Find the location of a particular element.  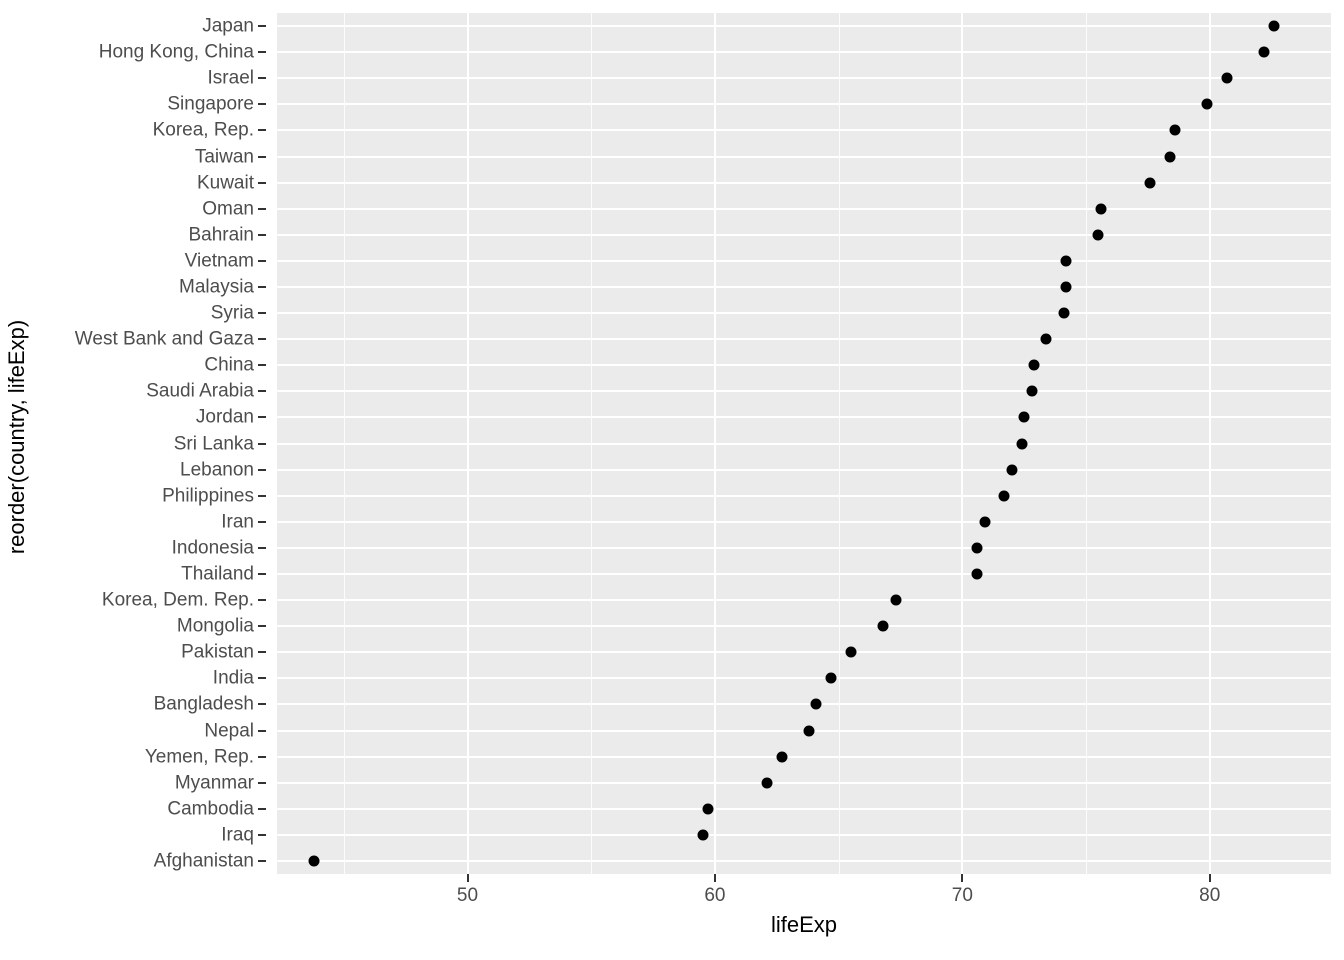

y-axis-tick-label: Thailand is located at coordinates (217, 574).